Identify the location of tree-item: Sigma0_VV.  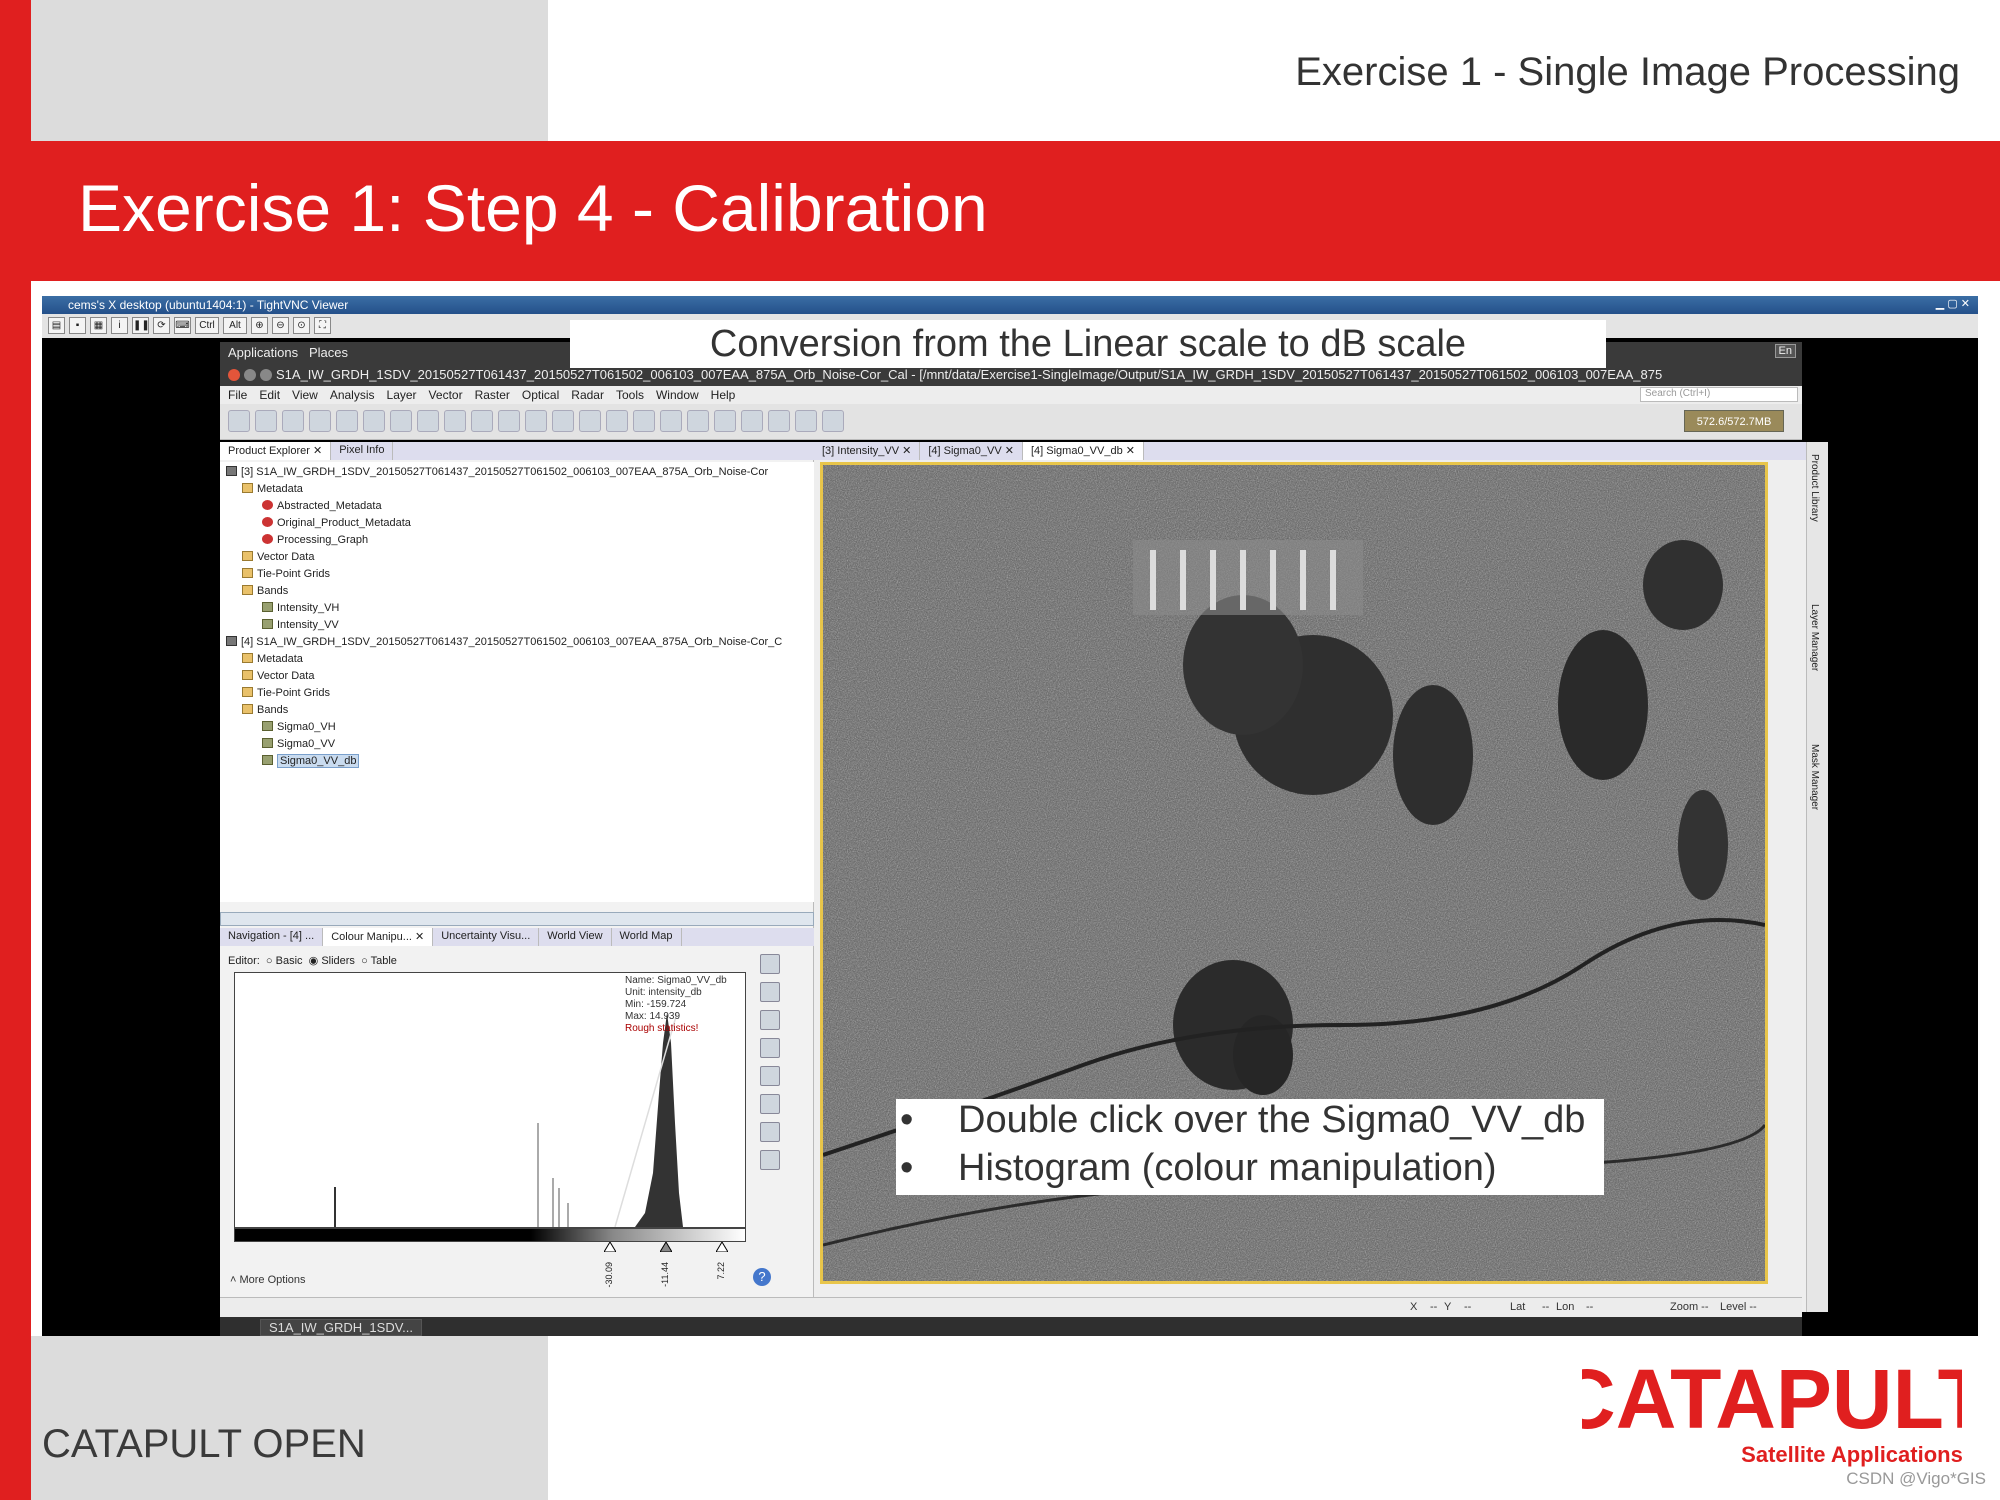
(298, 744).